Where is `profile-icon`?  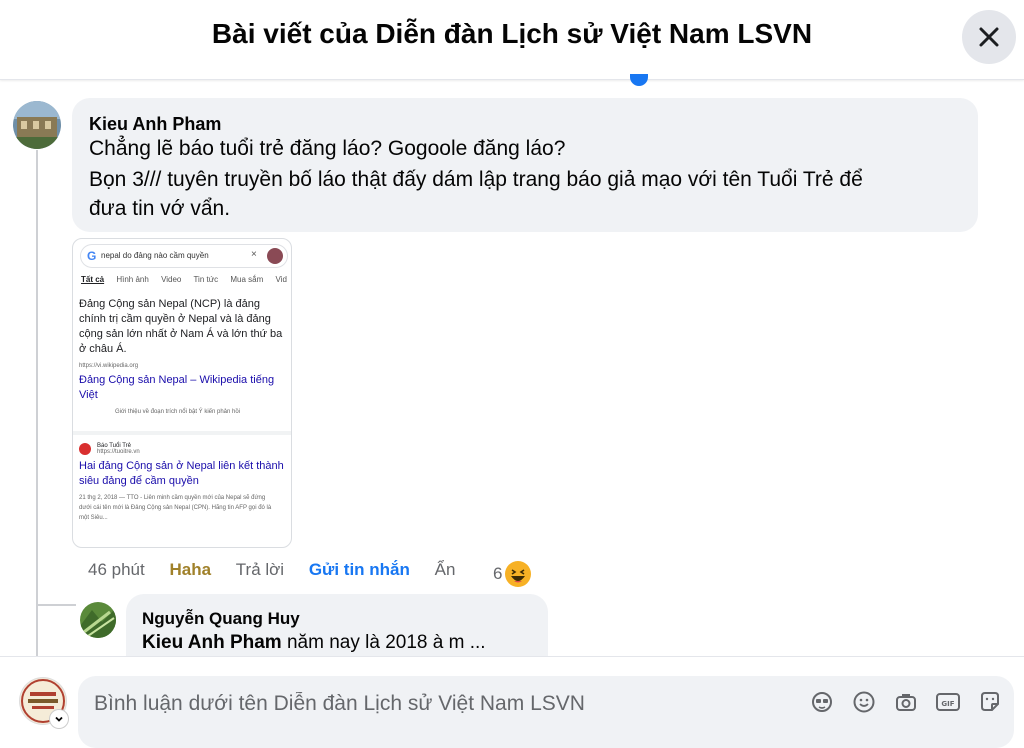
profile-icon is located at coordinates (275, 256).